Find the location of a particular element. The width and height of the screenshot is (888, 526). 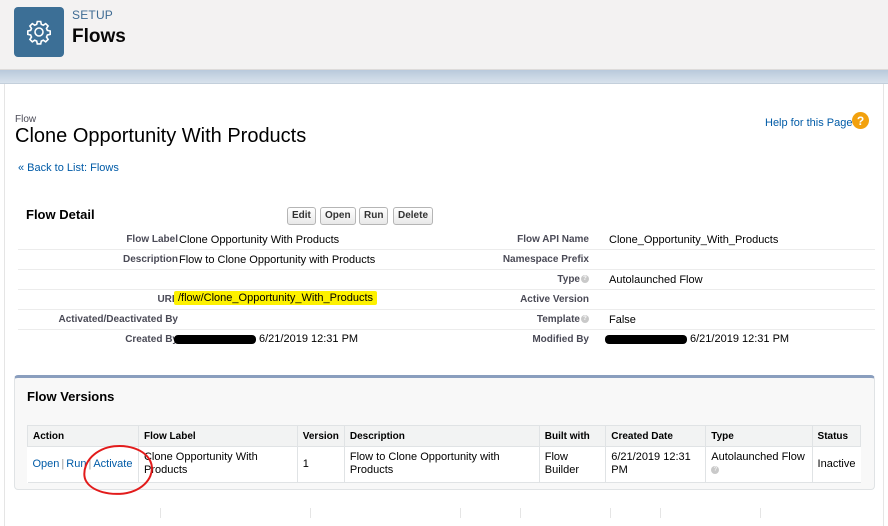

run-button: Run is located at coordinates (374, 216).